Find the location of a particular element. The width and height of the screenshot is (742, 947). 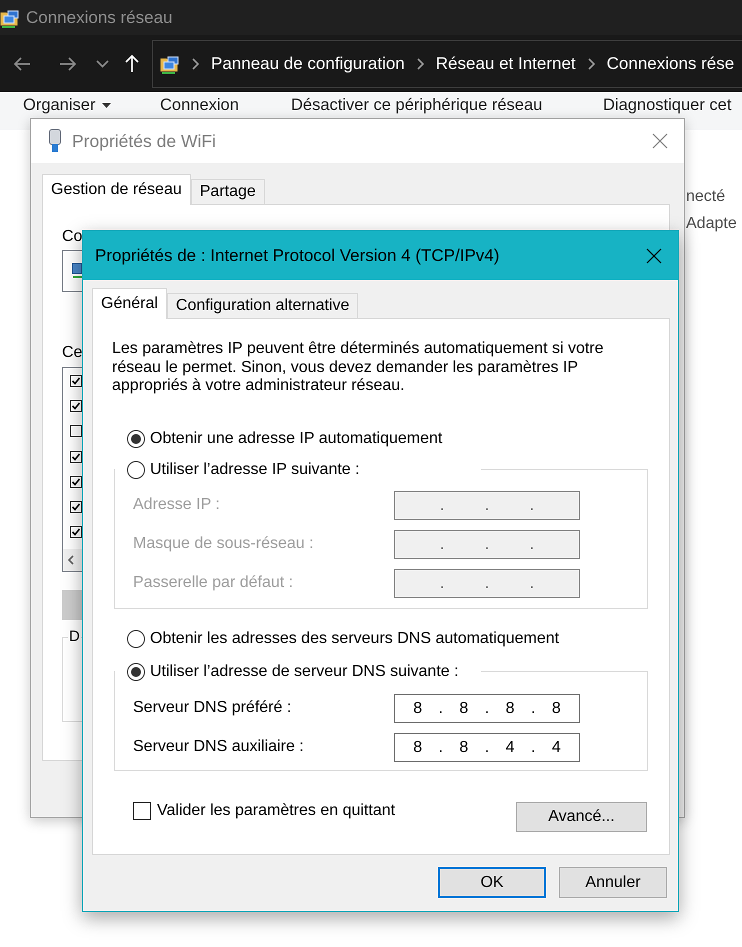

radio-label: Obtenir les adresses des serveurs DNS automatiquement is located at coordinates (355, 639).